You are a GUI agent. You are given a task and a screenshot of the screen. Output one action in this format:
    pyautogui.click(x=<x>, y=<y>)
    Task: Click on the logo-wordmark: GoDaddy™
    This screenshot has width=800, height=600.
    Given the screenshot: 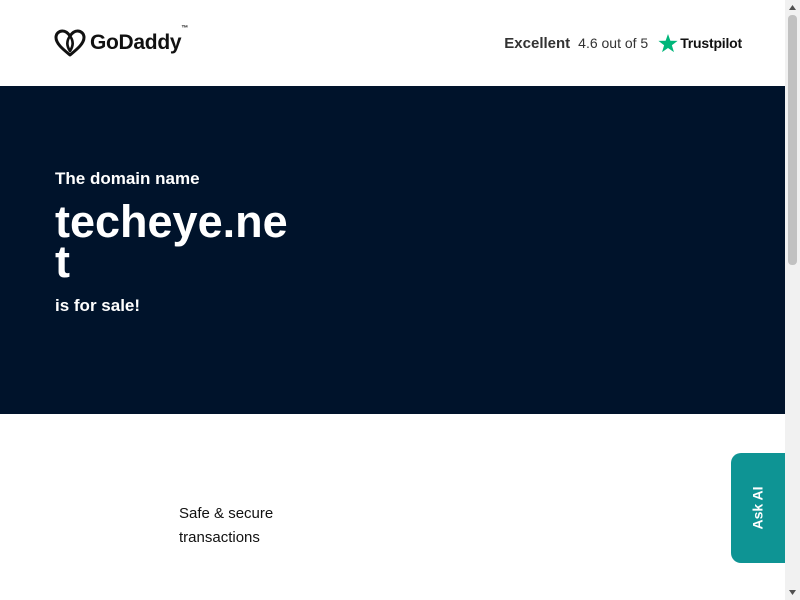 What is the action you would take?
    pyautogui.click(x=139, y=39)
    